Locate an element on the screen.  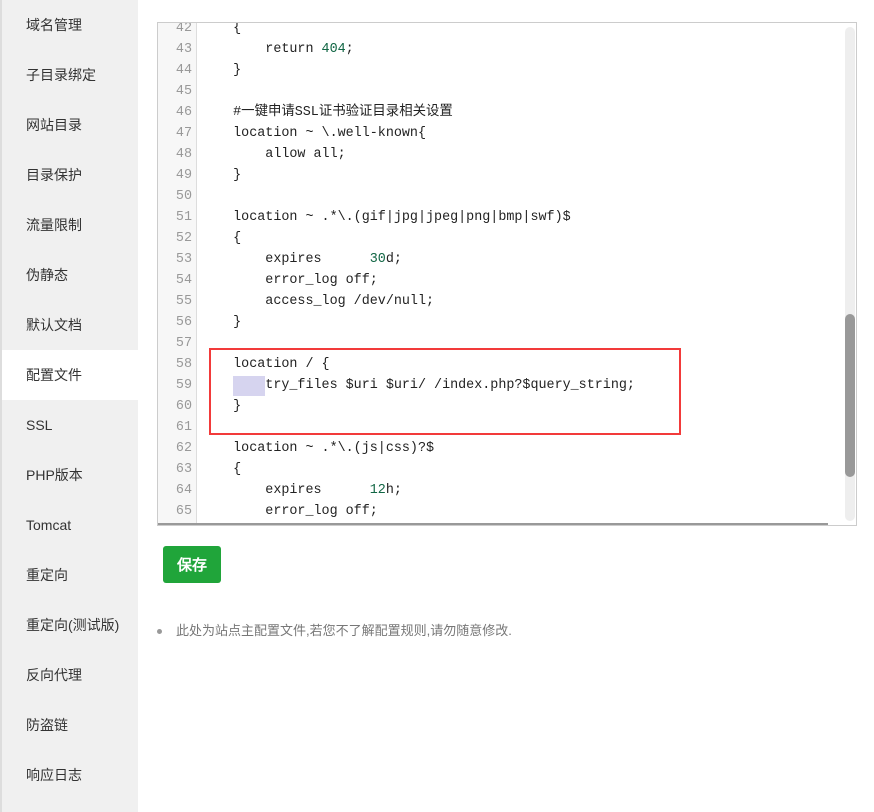
code-line: 49 } is located at coordinates (503, 175).